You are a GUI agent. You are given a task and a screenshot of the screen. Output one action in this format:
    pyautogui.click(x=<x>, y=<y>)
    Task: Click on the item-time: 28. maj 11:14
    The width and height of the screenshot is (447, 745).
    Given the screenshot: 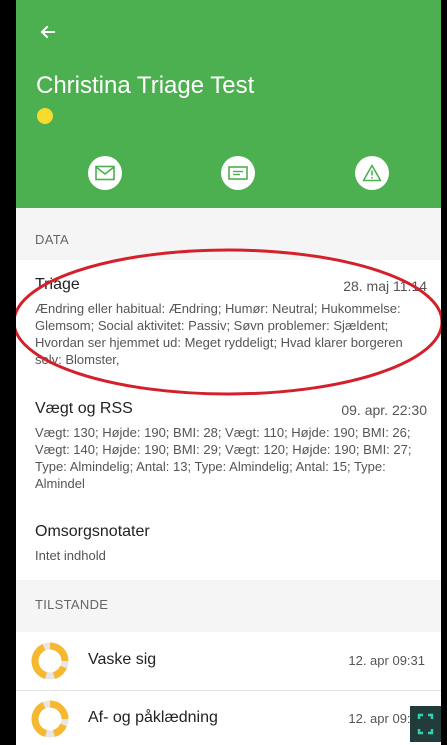 What is the action you would take?
    pyautogui.click(x=385, y=286)
    